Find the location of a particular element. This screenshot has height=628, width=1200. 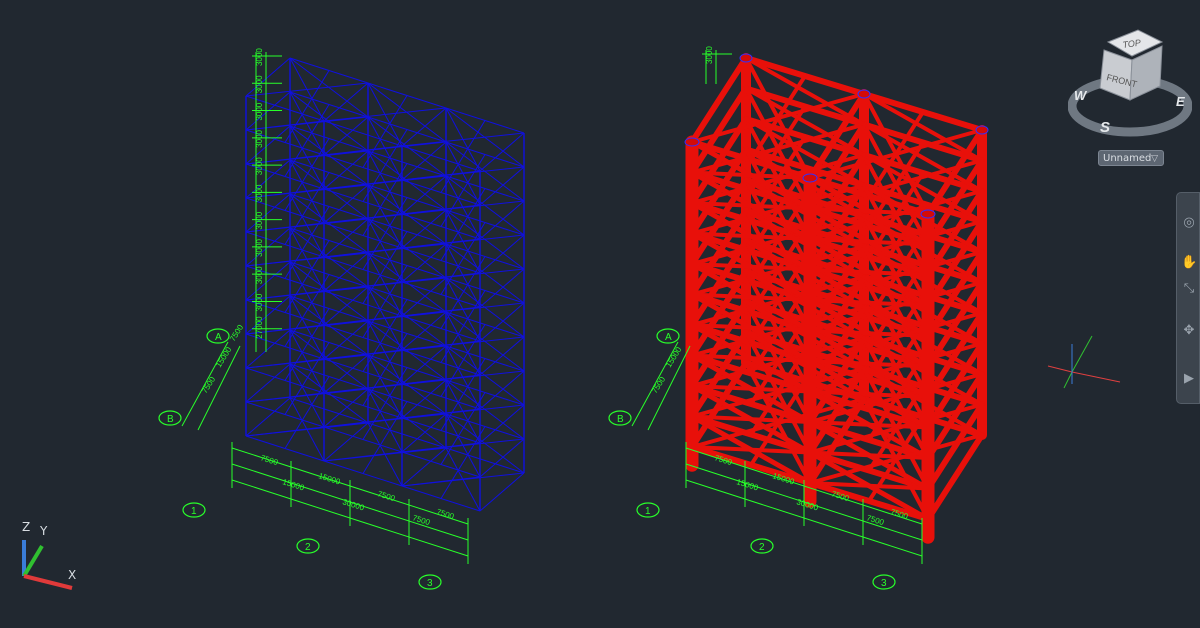

height-dimension-text: 27000 is located at coordinates (259, 327).